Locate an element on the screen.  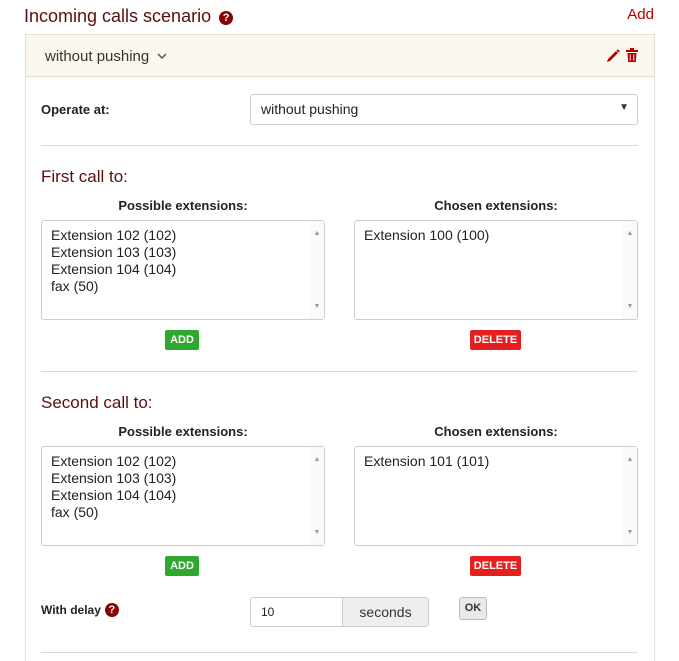
trash-icon is located at coordinates (632, 55).